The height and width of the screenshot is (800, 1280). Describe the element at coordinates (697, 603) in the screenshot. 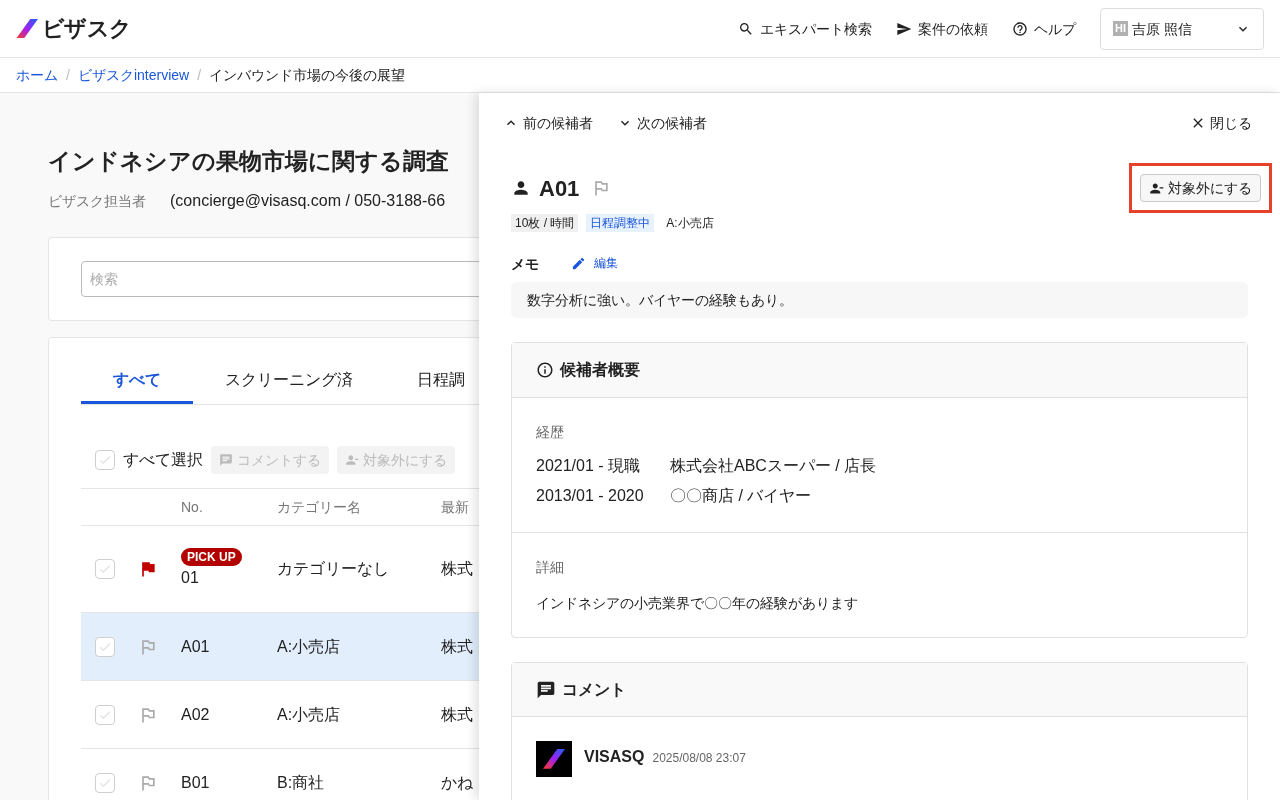

I see `detail-text: インドネシアの小売業界で〇〇年の経験があります` at that location.